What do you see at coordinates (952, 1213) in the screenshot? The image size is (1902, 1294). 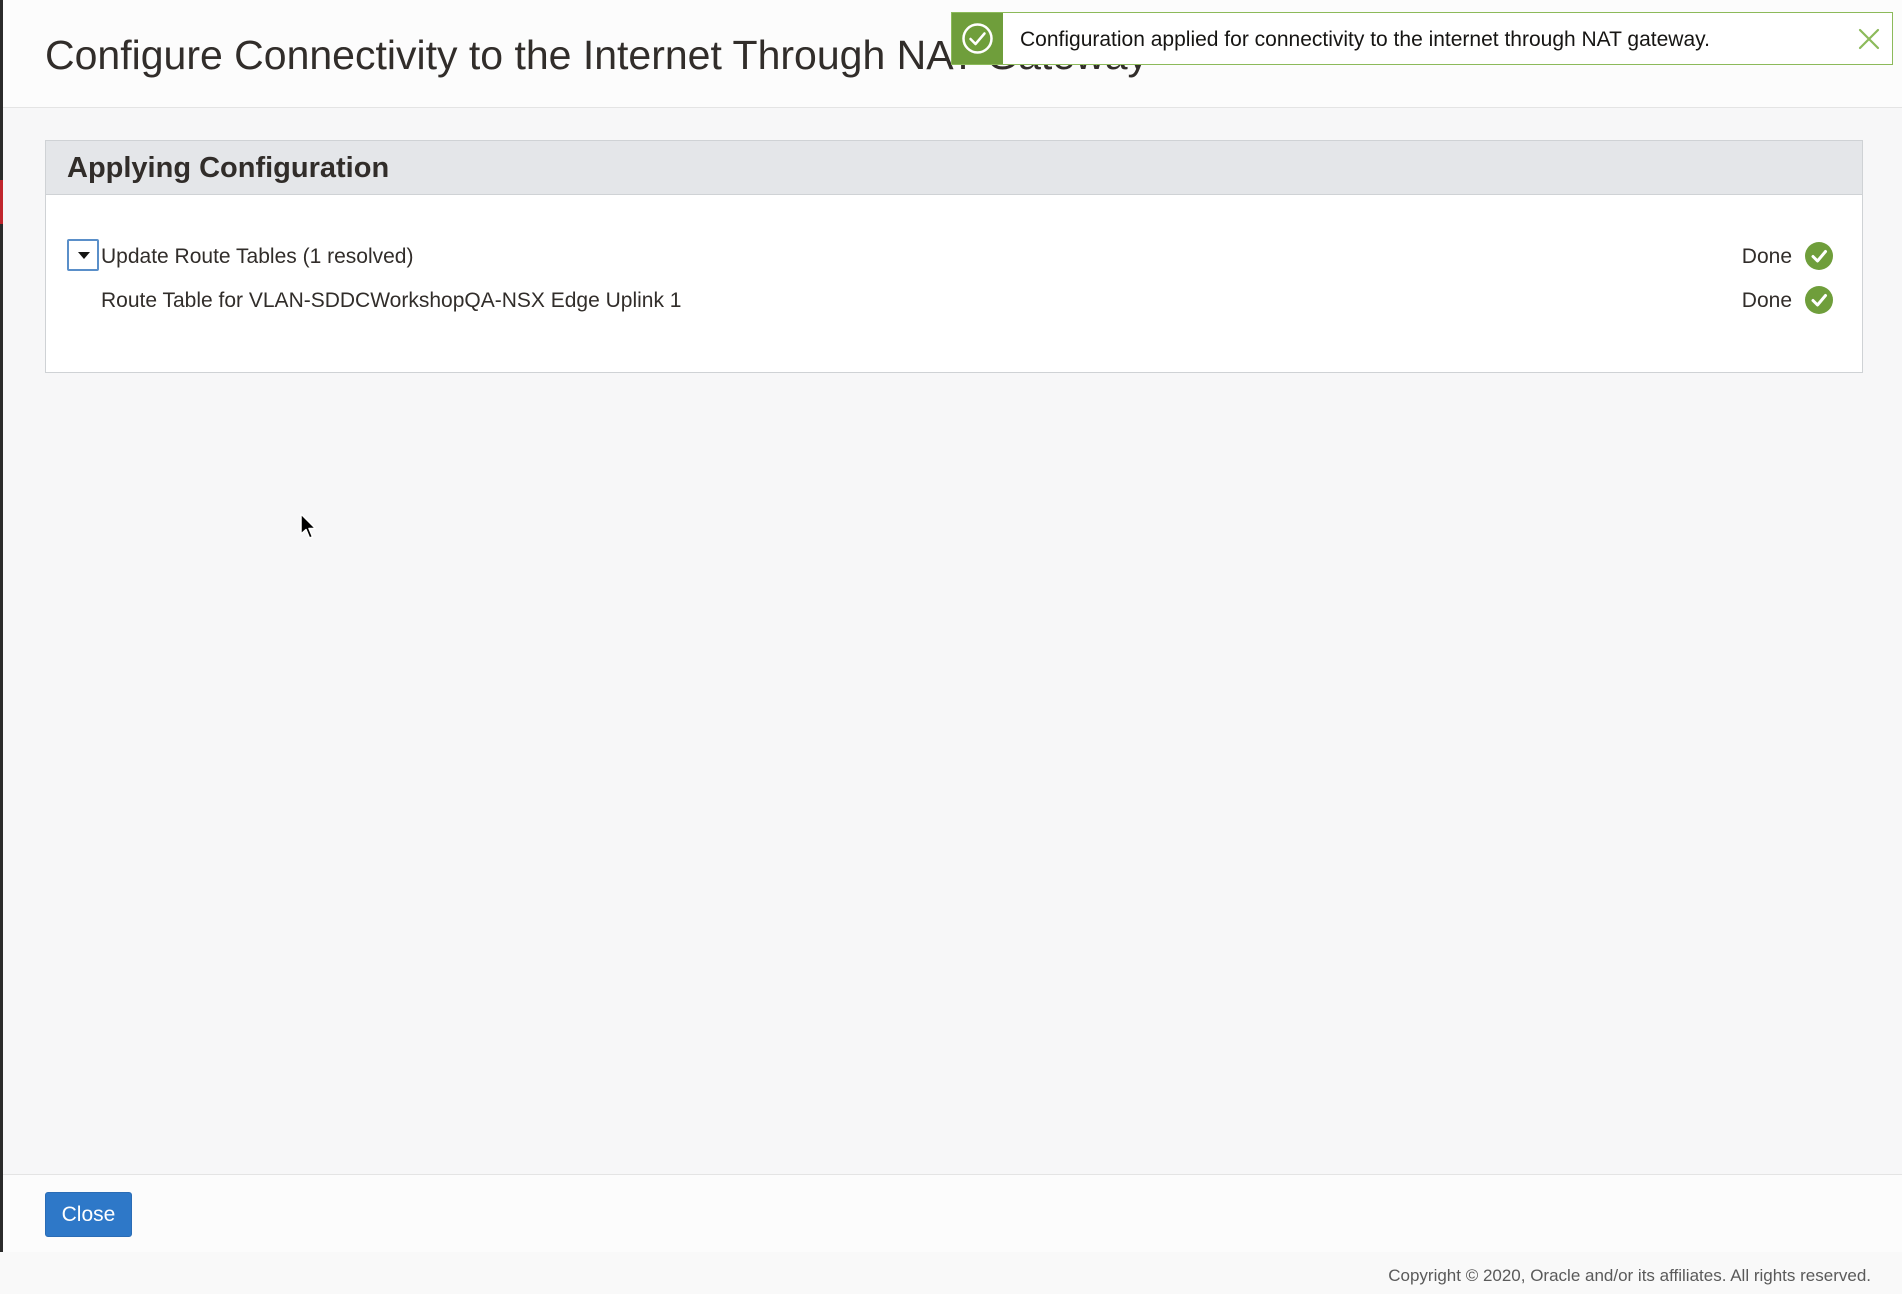 I see `dialog-footer: Close` at bounding box center [952, 1213].